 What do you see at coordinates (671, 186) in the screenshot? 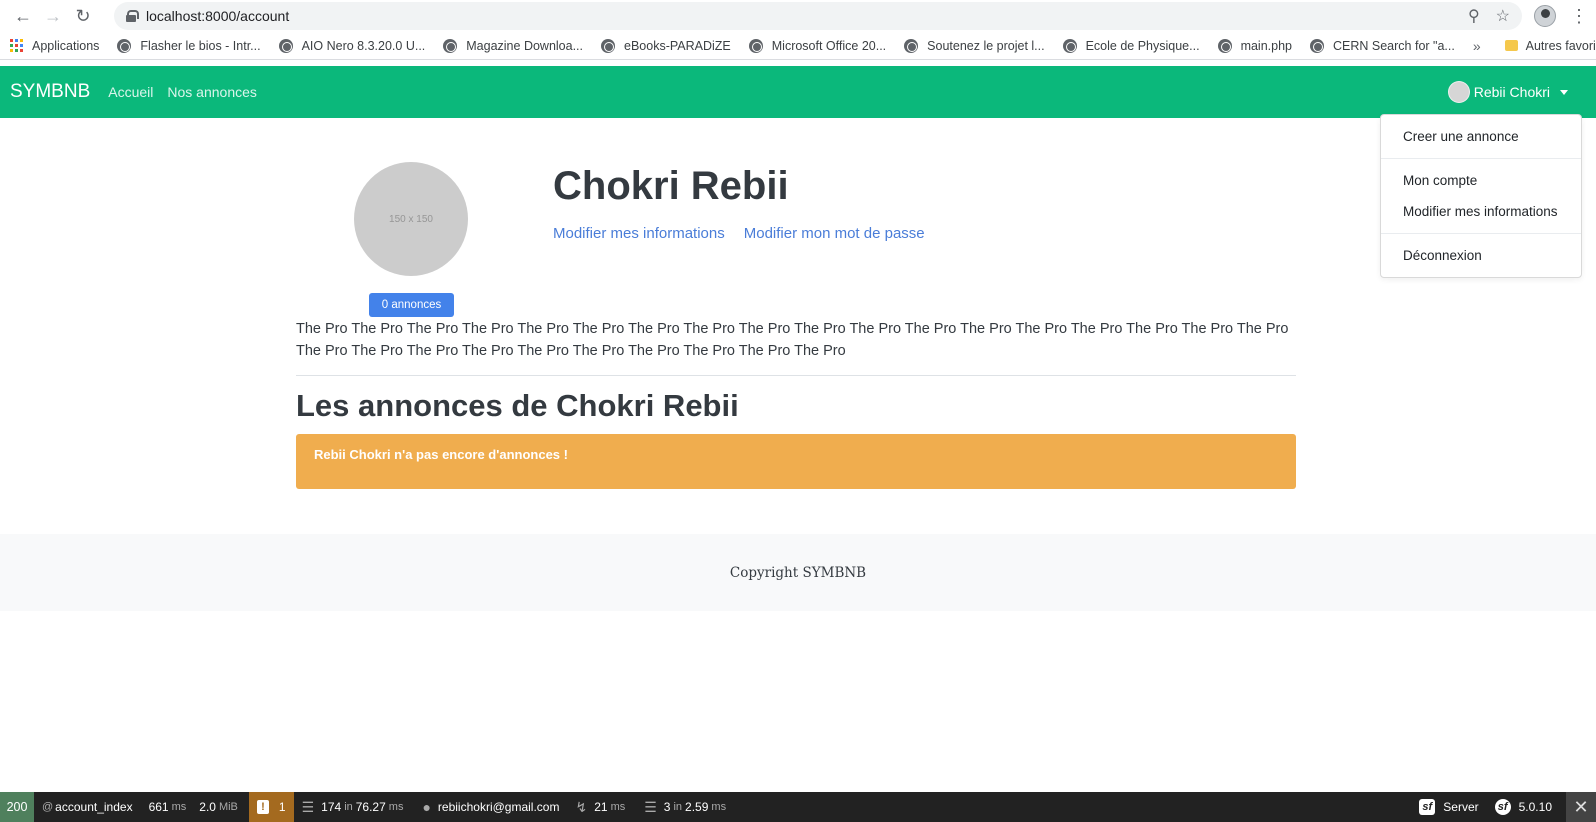
I see `profile-name: Chokri Rebii` at bounding box center [671, 186].